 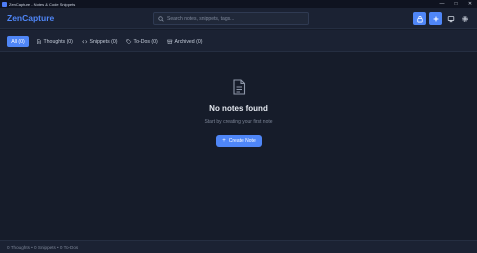 What do you see at coordinates (442, 4) in the screenshot?
I see `minimize-button: —` at bounding box center [442, 4].